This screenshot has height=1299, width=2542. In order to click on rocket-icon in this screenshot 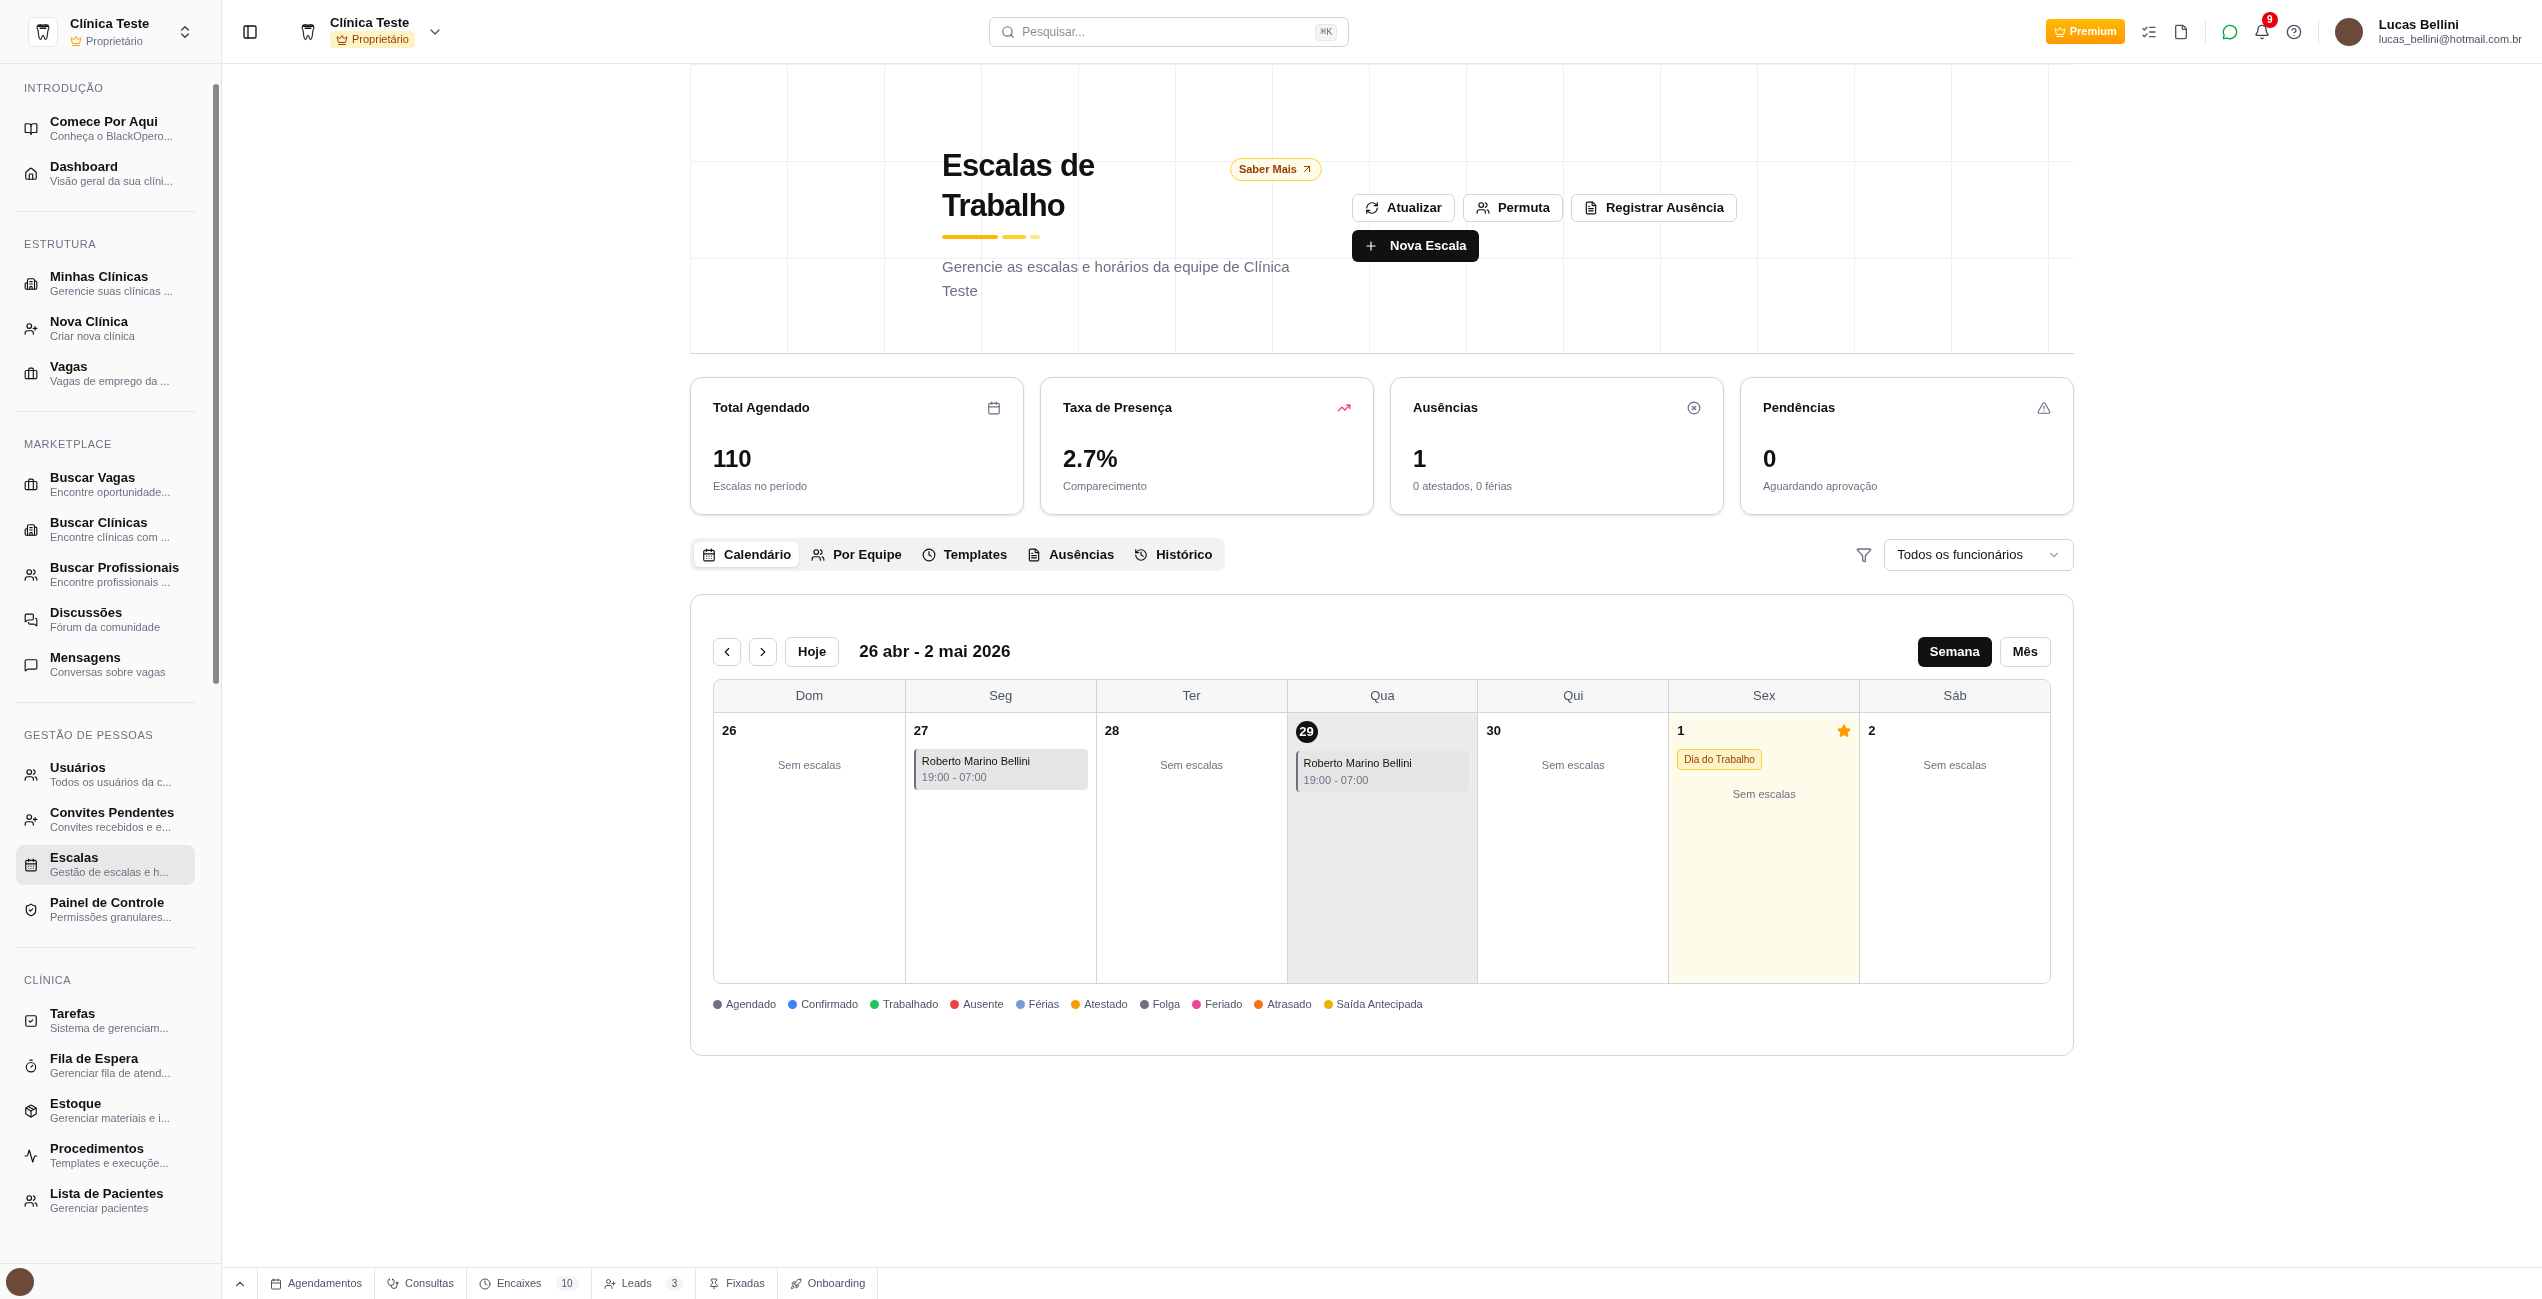, I will do `click(795, 1283)`.